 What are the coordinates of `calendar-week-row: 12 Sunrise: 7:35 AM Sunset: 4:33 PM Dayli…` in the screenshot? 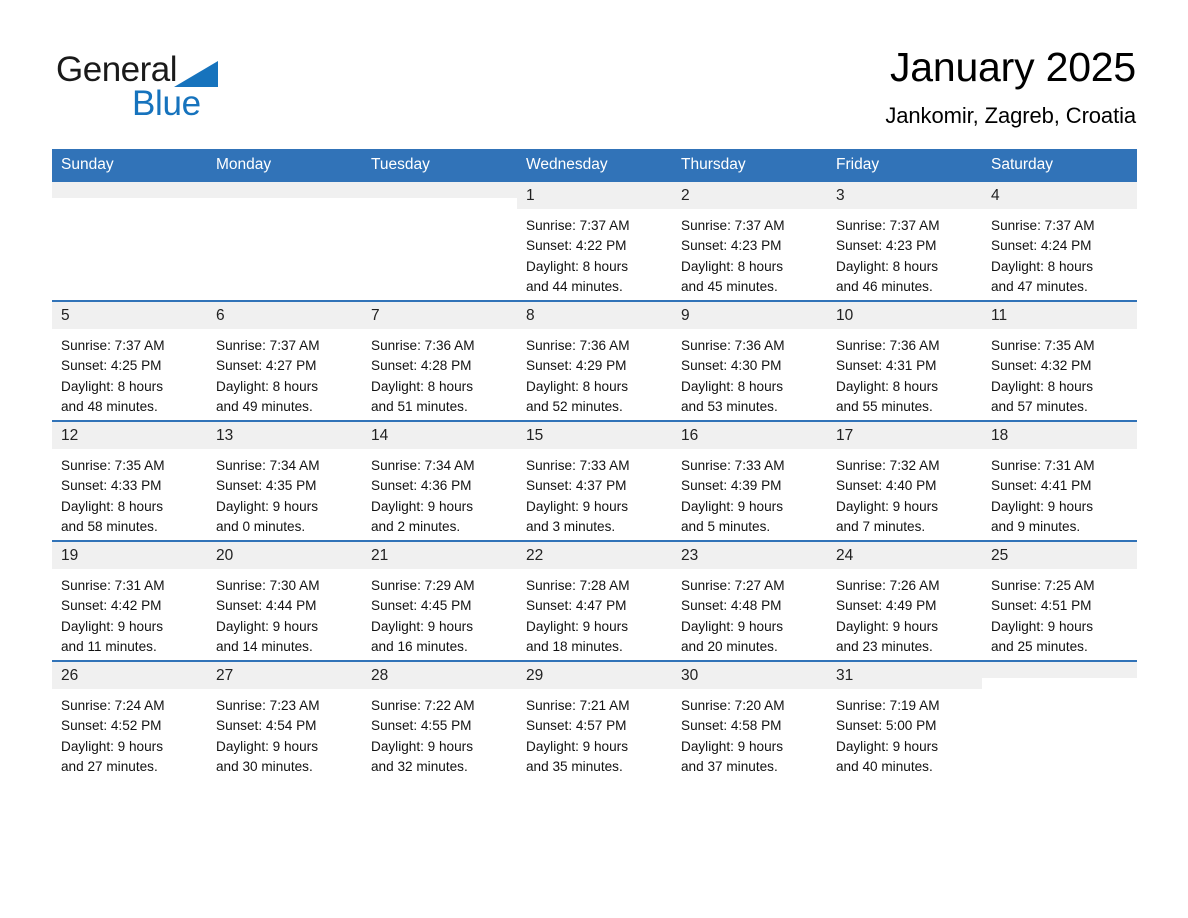 It's located at (594, 481).